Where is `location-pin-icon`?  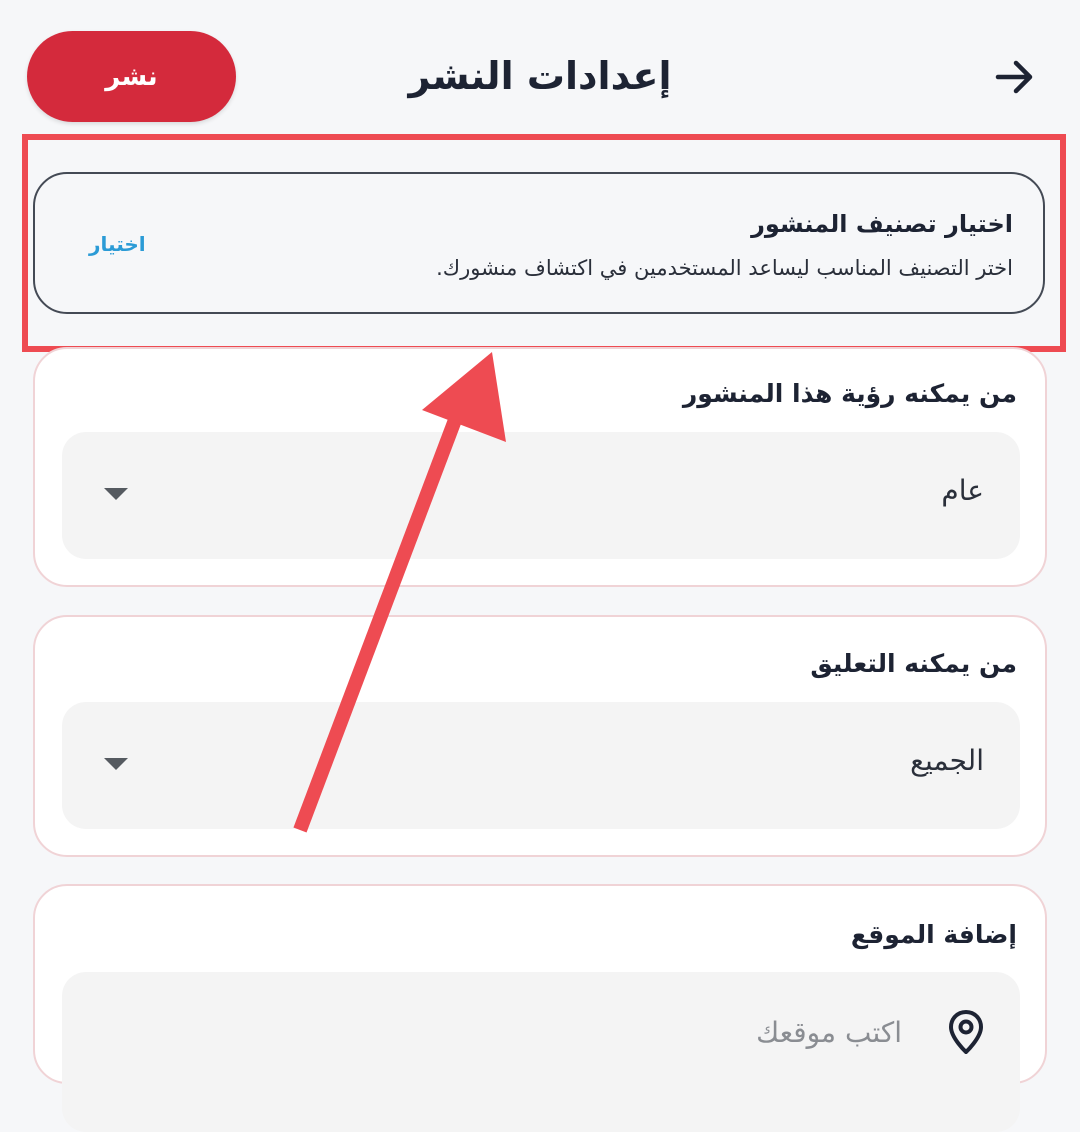
location-pin-icon is located at coordinates (966, 1032).